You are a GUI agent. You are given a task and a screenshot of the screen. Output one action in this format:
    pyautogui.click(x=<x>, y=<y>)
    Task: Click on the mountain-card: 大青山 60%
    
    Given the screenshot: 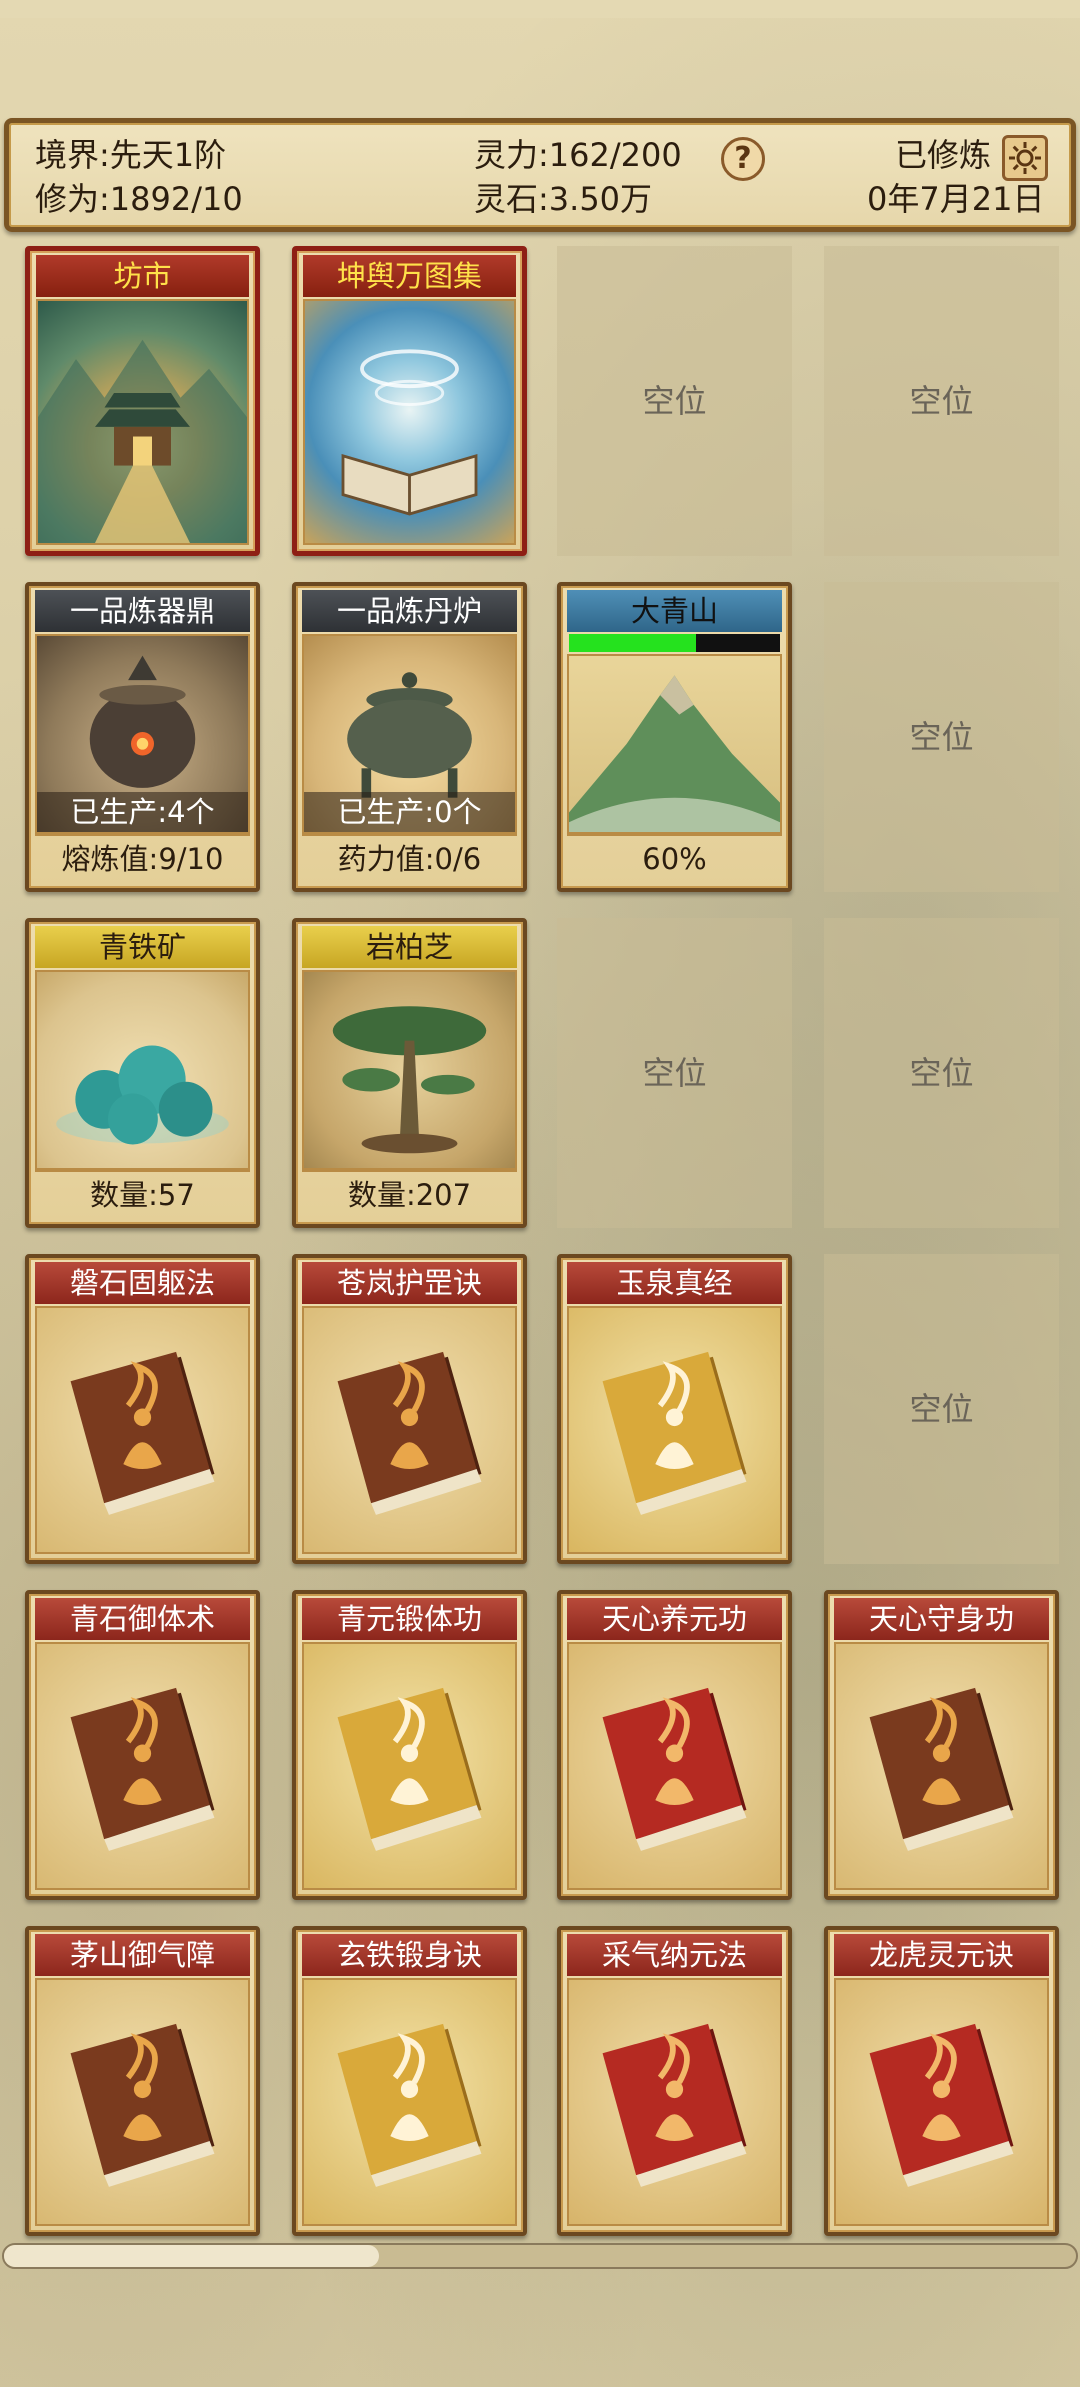 What is the action you would take?
    pyautogui.click(x=674, y=737)
    